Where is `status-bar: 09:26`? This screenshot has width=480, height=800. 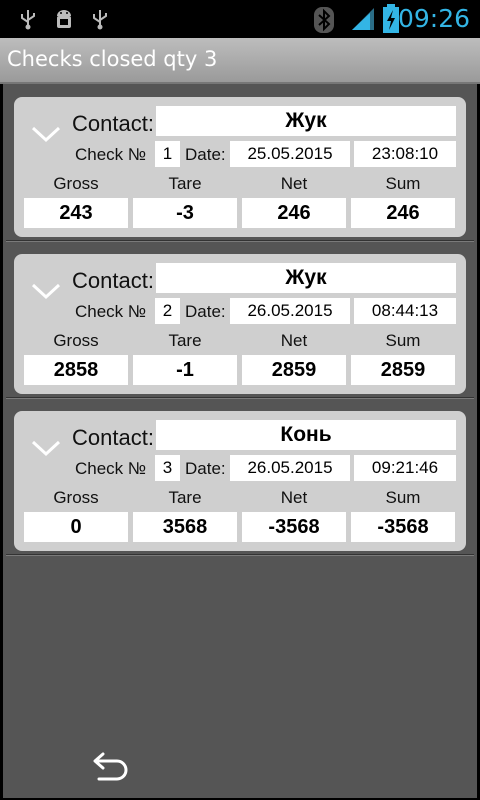 status-bar: 09:26 is located at coordinates (240, 19).